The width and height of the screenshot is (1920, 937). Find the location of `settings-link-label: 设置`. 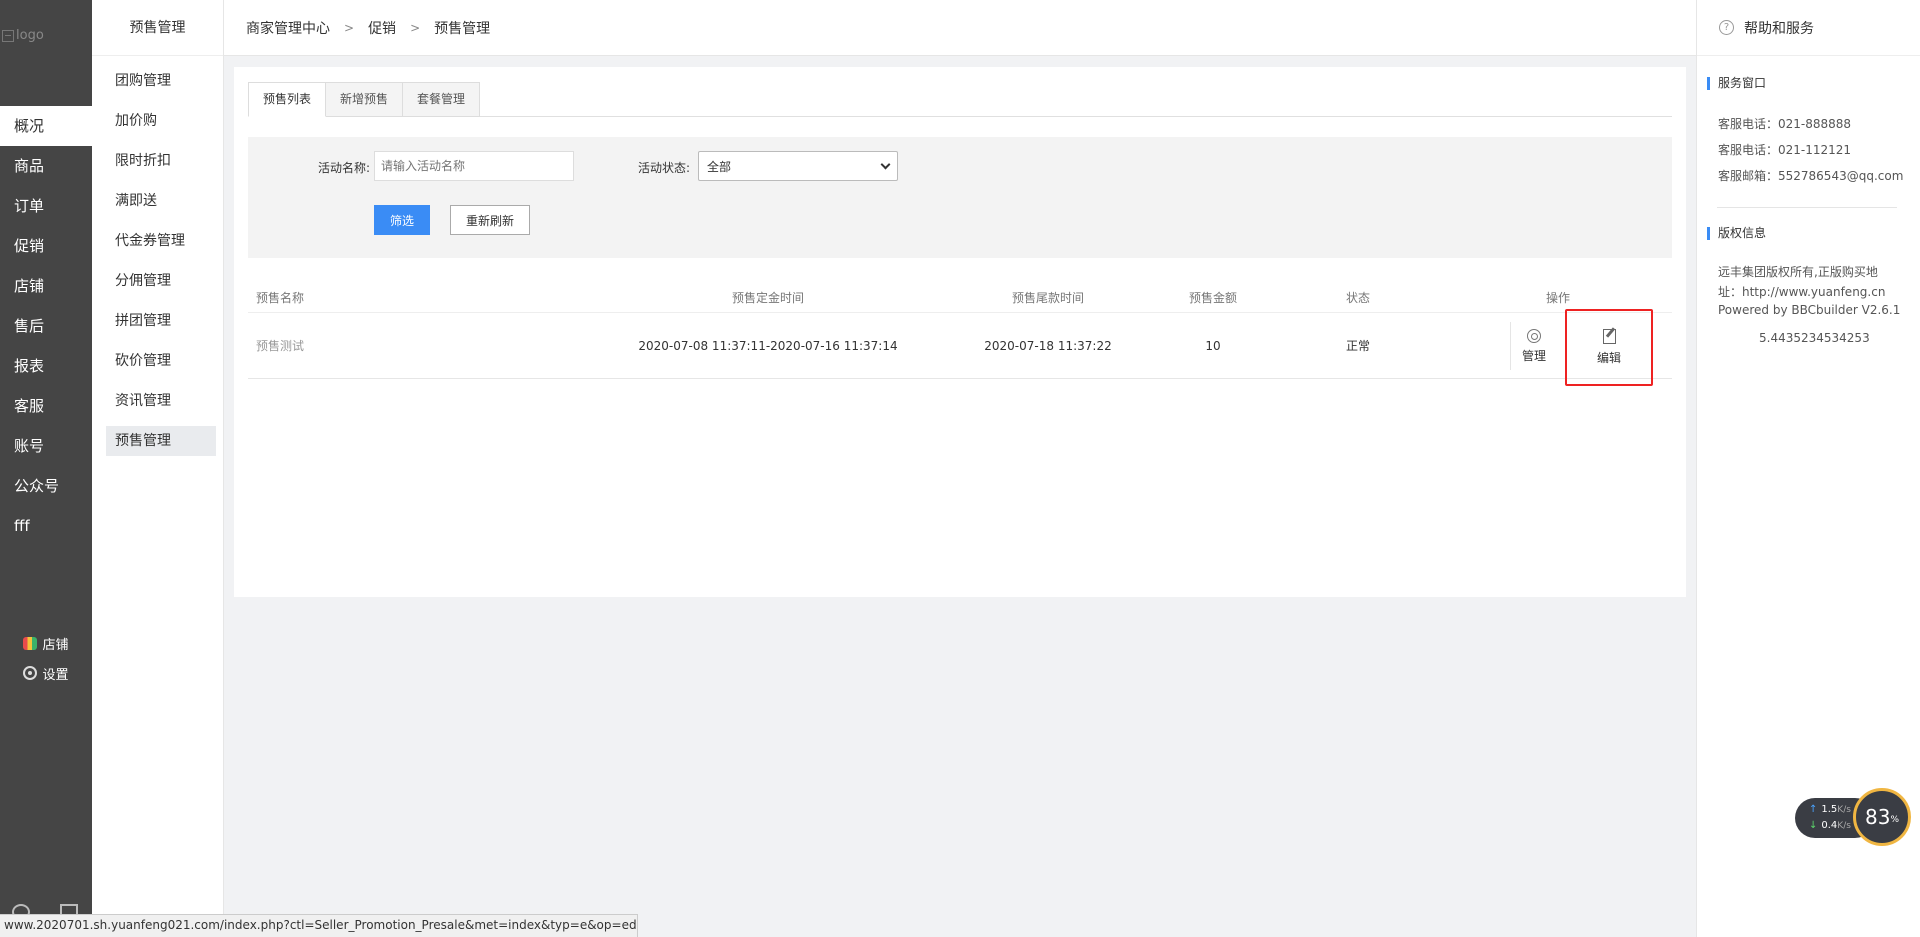

settings-link-label: 设置 is located at coordinates (55, 675).